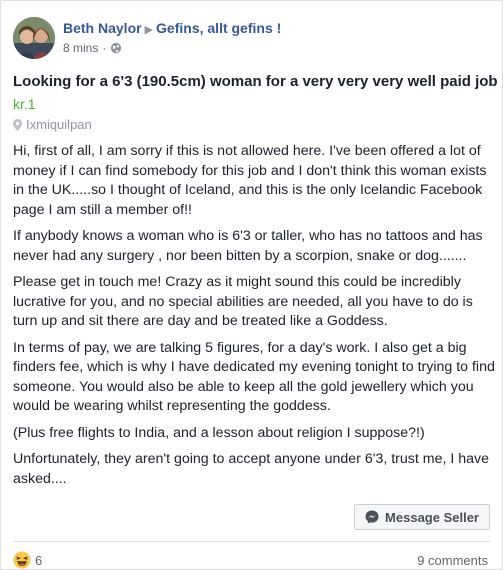 The image size is (503, 570). What do you see at coordinates (452, 560) in the screenshot?
I see `comments-count: 9 comments` at bounding box center [452, 560].